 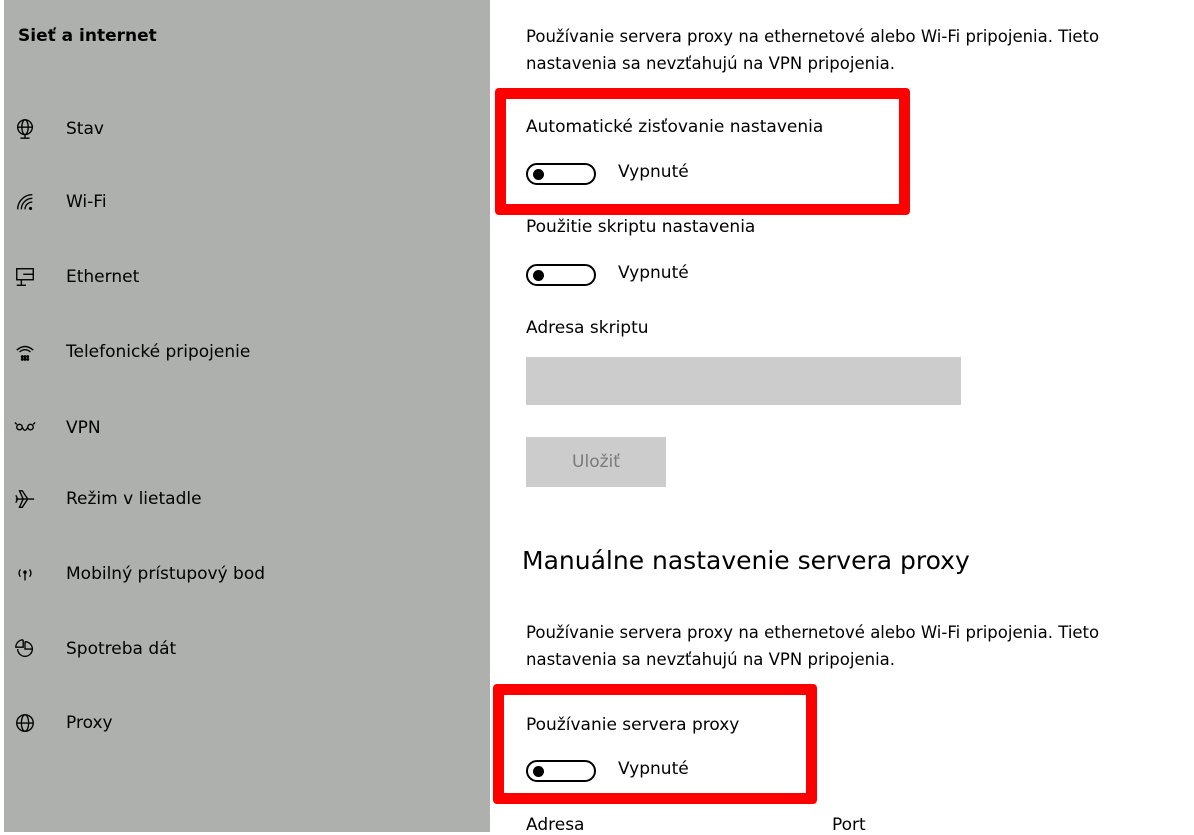 What do you see at coordinates (25, 129) in the screenshot?
I see `globe-status-icon` at bounding box center [25, 129].